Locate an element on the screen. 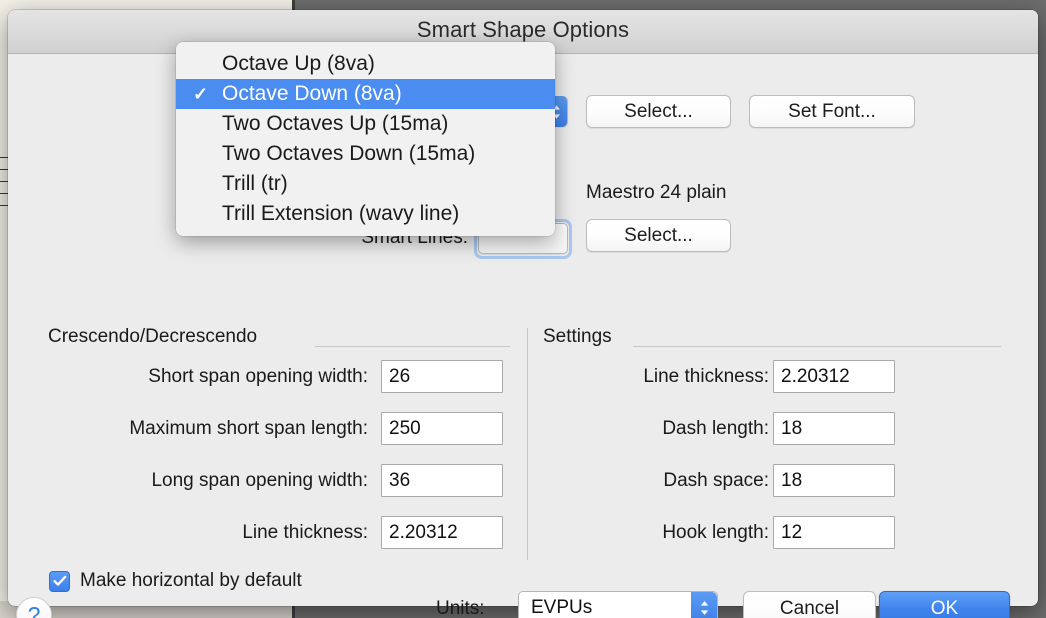 The image size is (1046, 618). dash-length-label: Dash length: is located at coordinates (715, 428).